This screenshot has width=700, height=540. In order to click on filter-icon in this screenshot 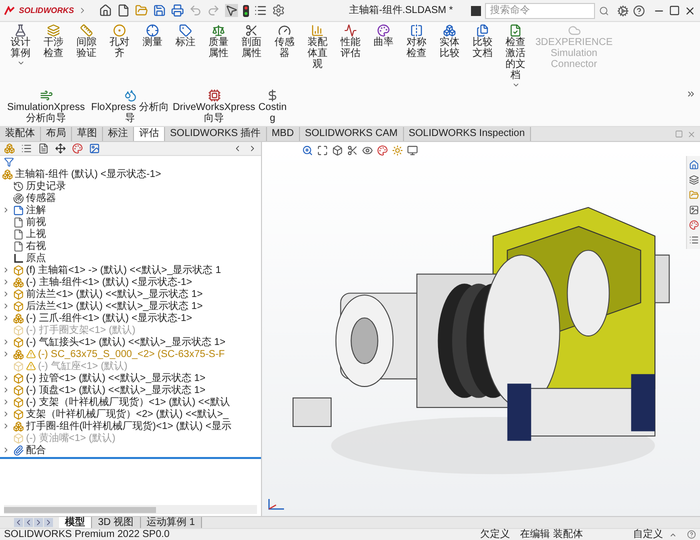, I will do `click(9, 162)`.